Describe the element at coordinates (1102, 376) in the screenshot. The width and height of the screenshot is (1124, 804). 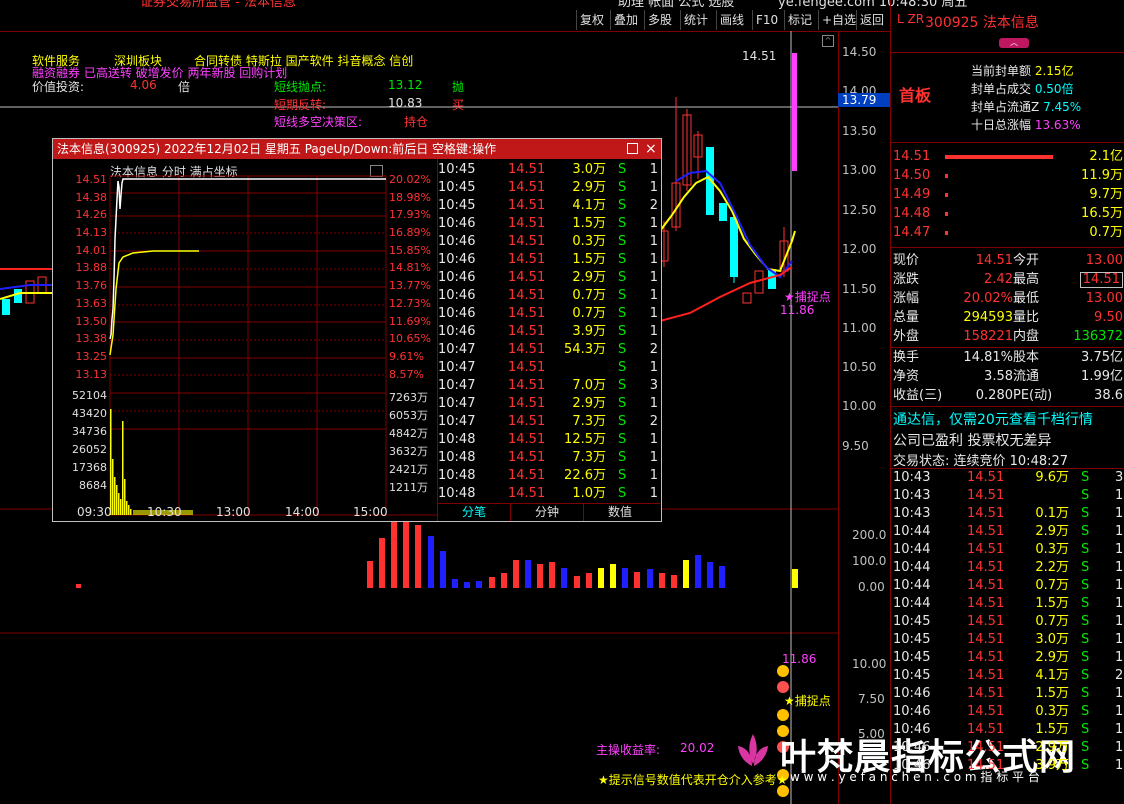
I see `quote-value: 1.99亿` at that location.